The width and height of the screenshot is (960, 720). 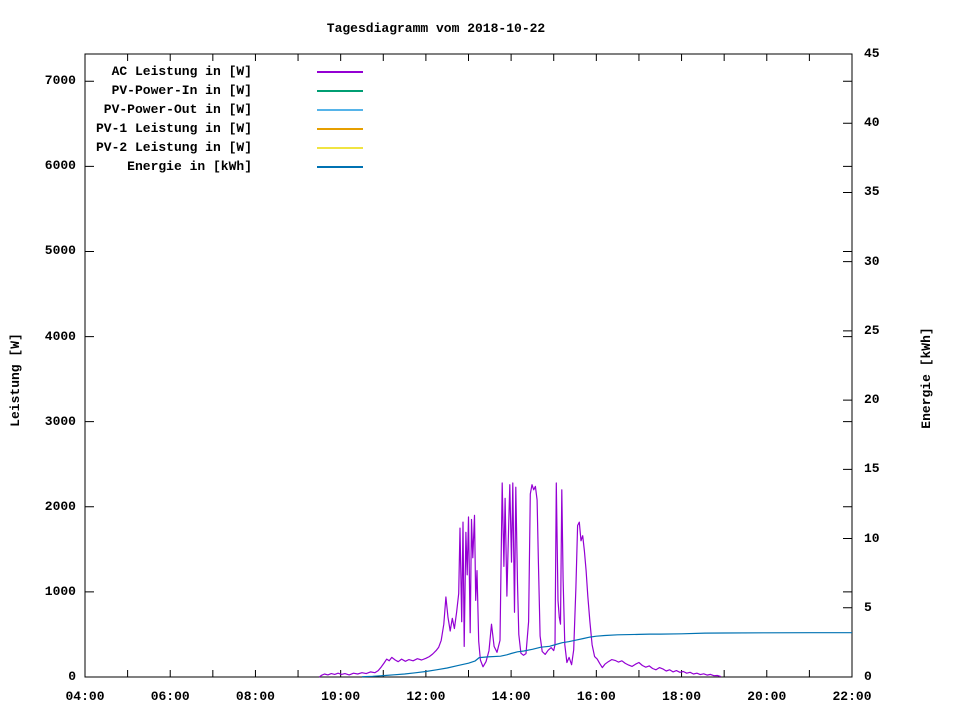 What do you see at coordinates (872, 53) in the screenshot?
I see `y2-tick-label: 45` at bounding box center [872, 53].